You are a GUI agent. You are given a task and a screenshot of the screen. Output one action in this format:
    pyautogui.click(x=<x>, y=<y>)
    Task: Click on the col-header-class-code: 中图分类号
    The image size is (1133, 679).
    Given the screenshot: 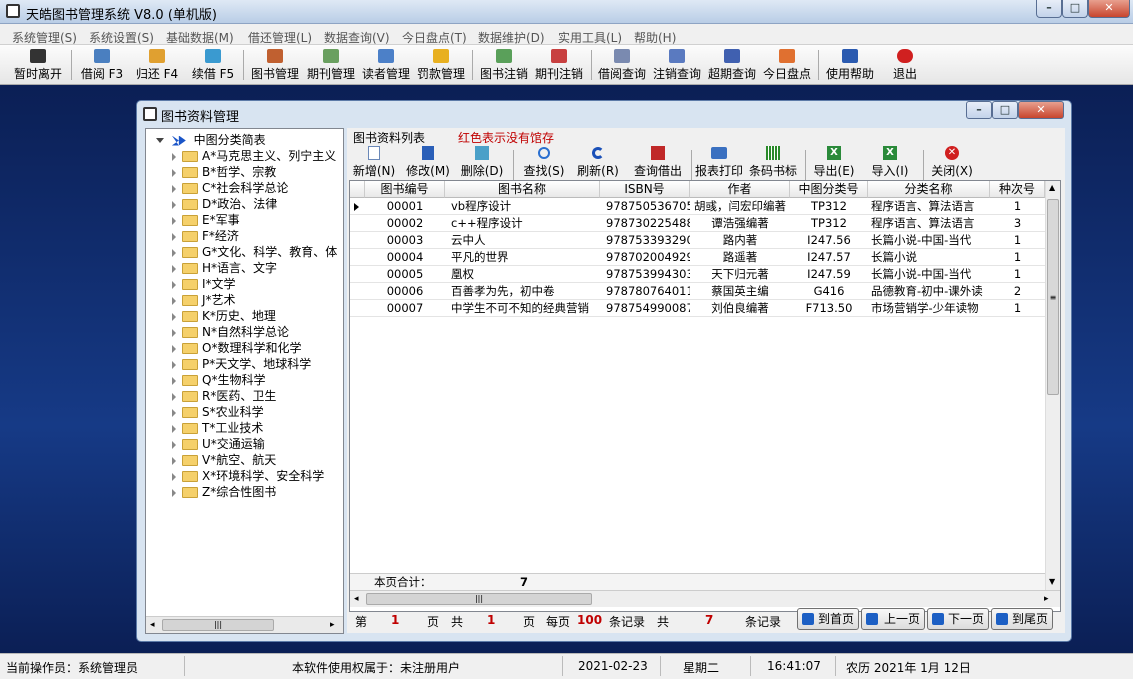 What is the action you would take?
    pyautogui.click(x=829, y=189)
    